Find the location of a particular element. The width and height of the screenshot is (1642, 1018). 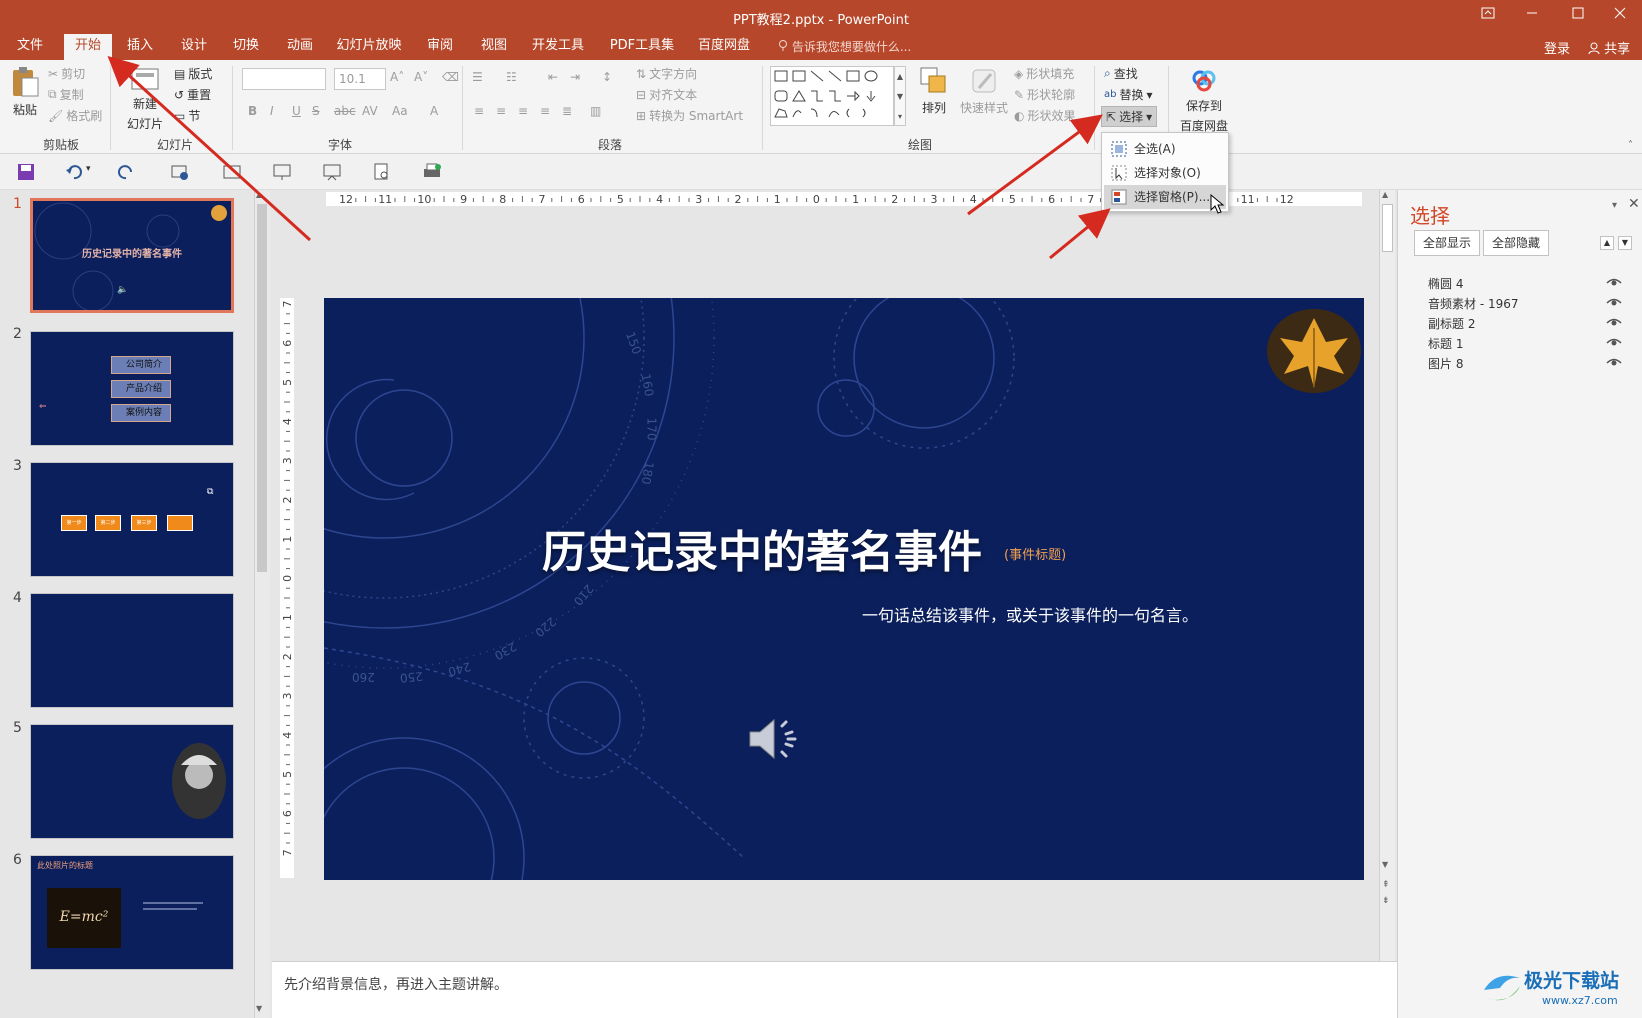

leaf-photo is located at coordinates (1314, 351).